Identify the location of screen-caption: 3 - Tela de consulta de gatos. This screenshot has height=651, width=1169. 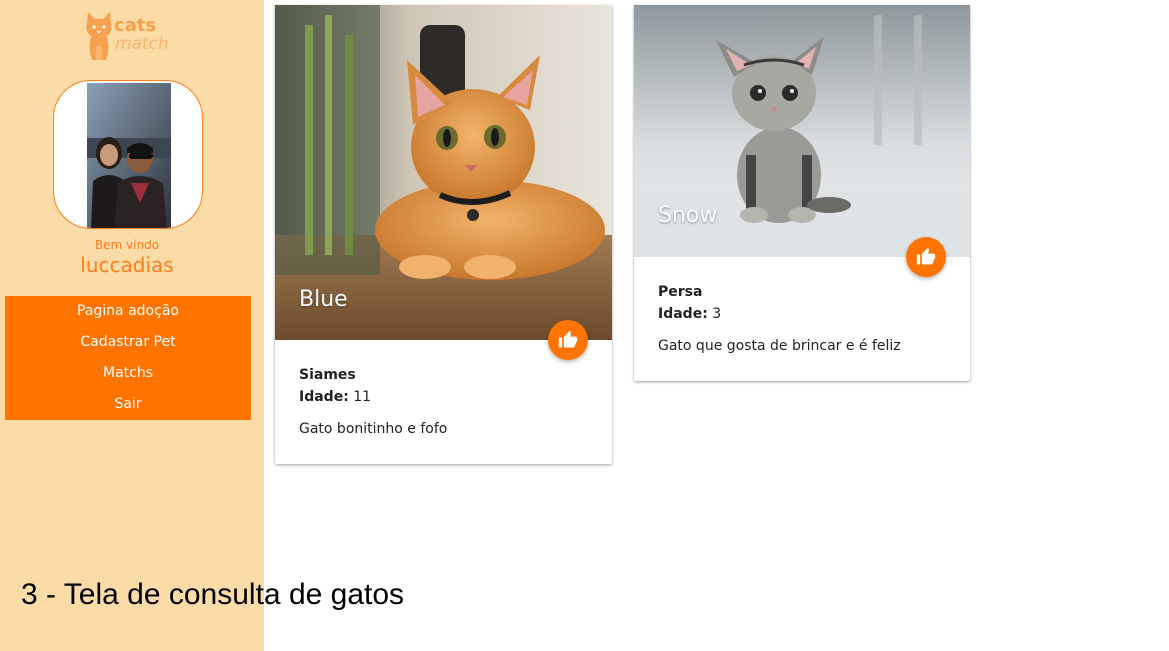
(213, 594).